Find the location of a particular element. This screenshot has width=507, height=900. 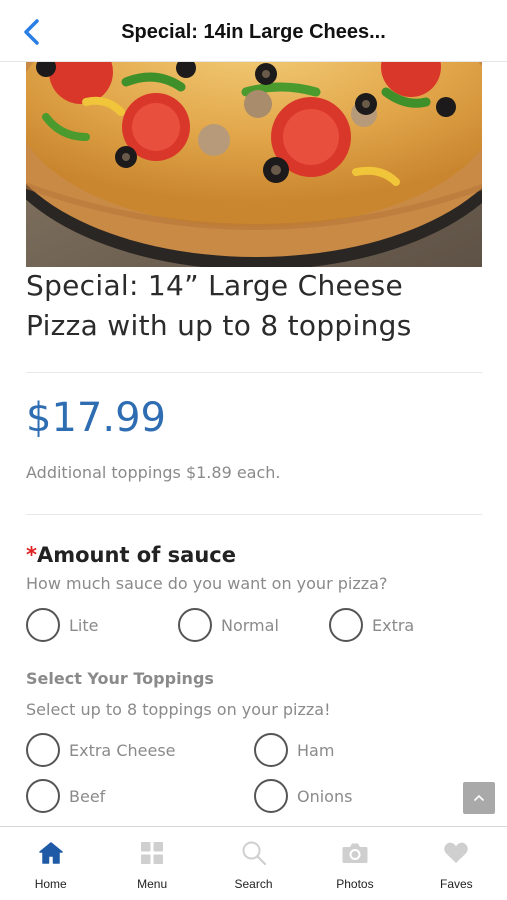

toppings-section-subtitle: Select up to 8 toppings on your pizza! is located at coordinates (178, 709).